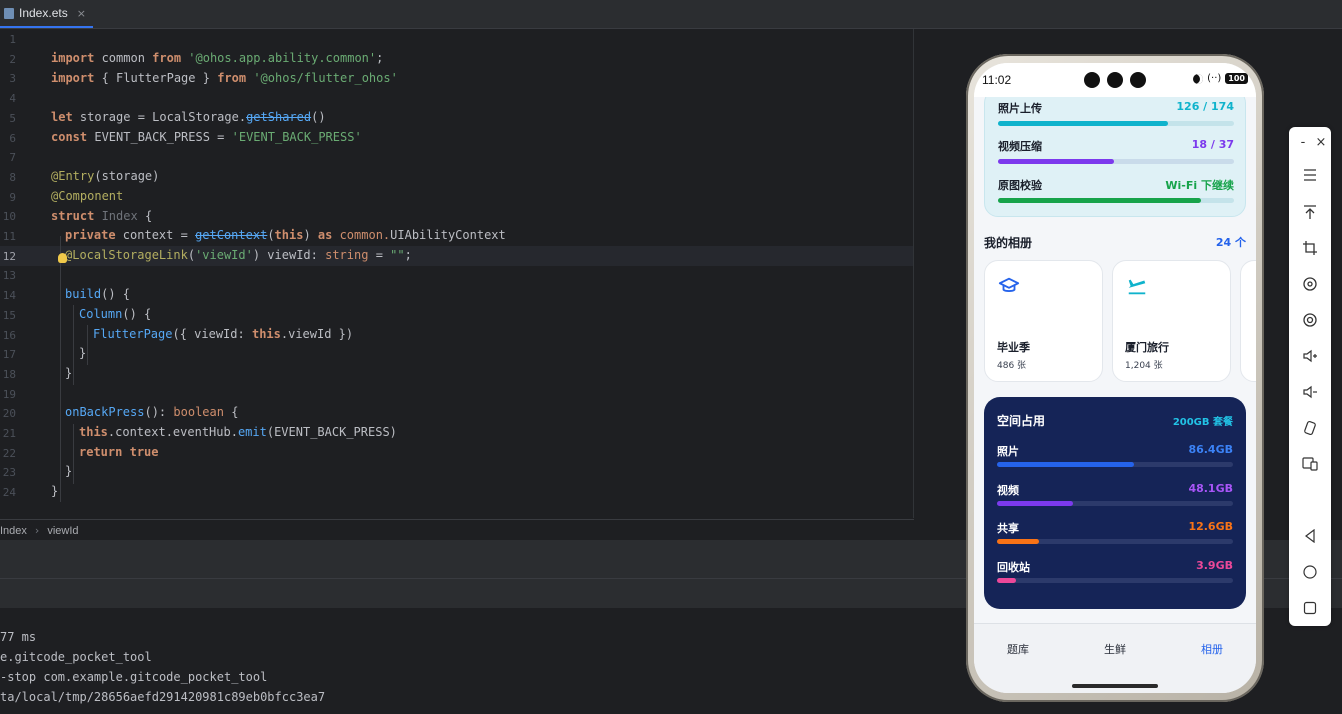 The width and height of the screenshot is (1342, 714). What do you see at coordinates (12, 39) in the screenshot?
I see `line-number: 1` at bounding box center [12, 39].